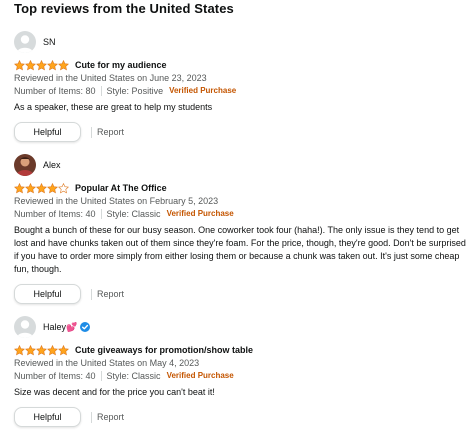 The height and width of the screenshot is (433, 475). I want to click on reviewer-profile: Haley💕, so click(241, 327).